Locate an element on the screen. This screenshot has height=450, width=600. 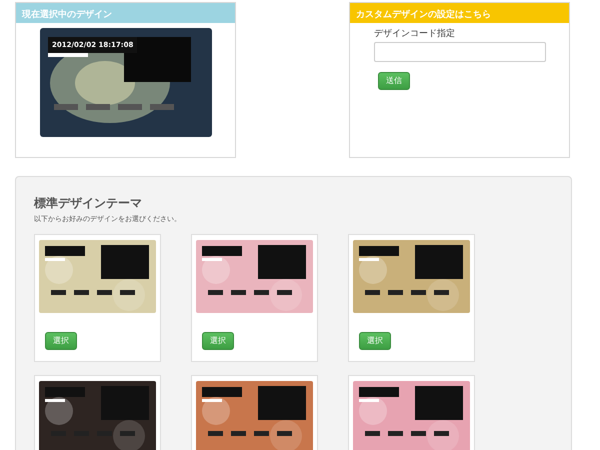
panel-title: 現在選択中のデザイン is located at coordinates (125, 13).